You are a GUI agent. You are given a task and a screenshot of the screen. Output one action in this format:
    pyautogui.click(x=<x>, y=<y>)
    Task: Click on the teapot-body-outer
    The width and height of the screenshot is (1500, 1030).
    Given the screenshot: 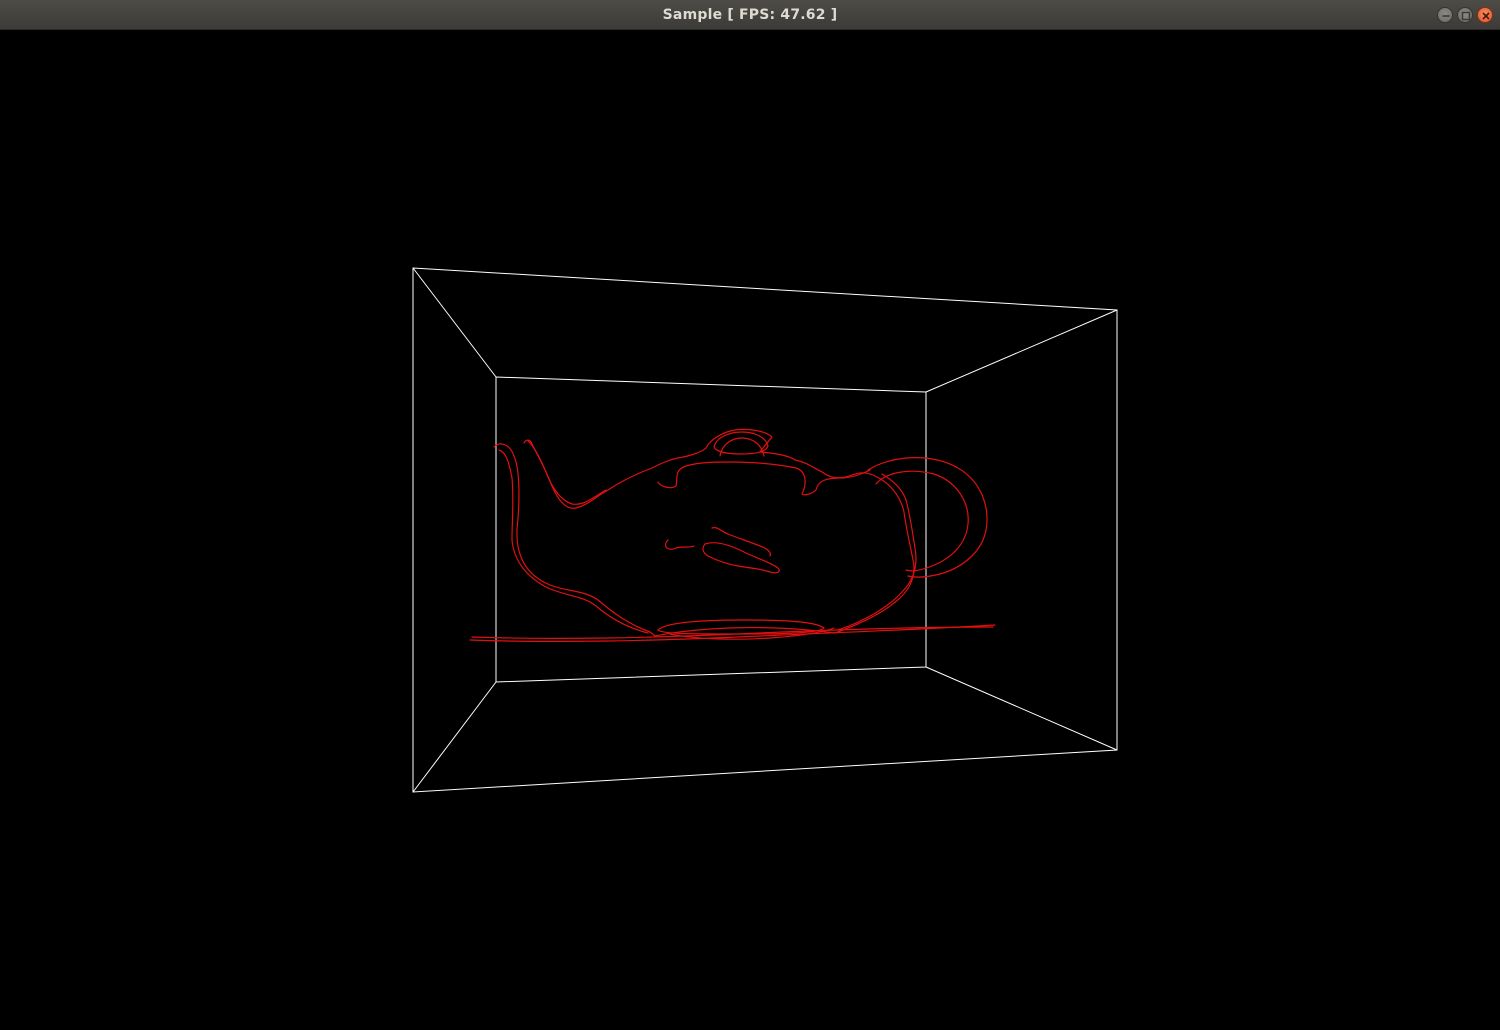 What is the action you would take?
    pyautogui.click(x=704, y=532)
    